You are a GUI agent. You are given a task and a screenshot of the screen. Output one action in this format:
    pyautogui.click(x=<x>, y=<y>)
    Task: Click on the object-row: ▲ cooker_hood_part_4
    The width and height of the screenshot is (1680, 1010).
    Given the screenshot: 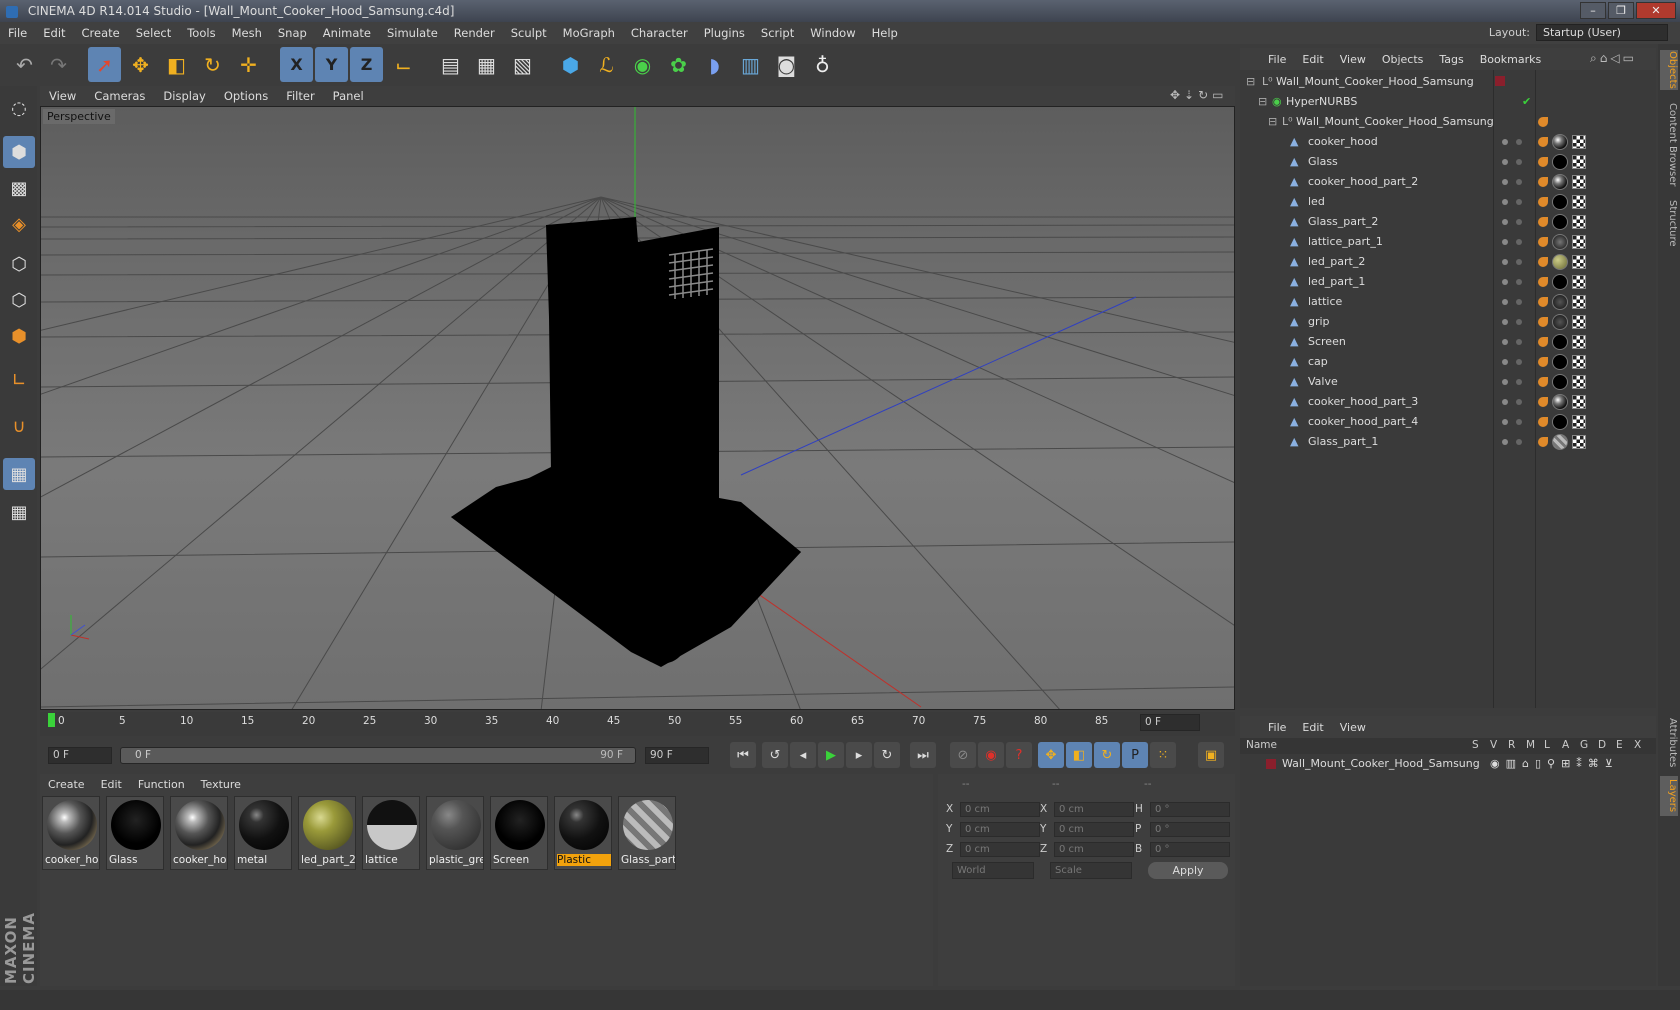 What is the action you would take?
    pyautogui.click(x=1448, y=422)
    